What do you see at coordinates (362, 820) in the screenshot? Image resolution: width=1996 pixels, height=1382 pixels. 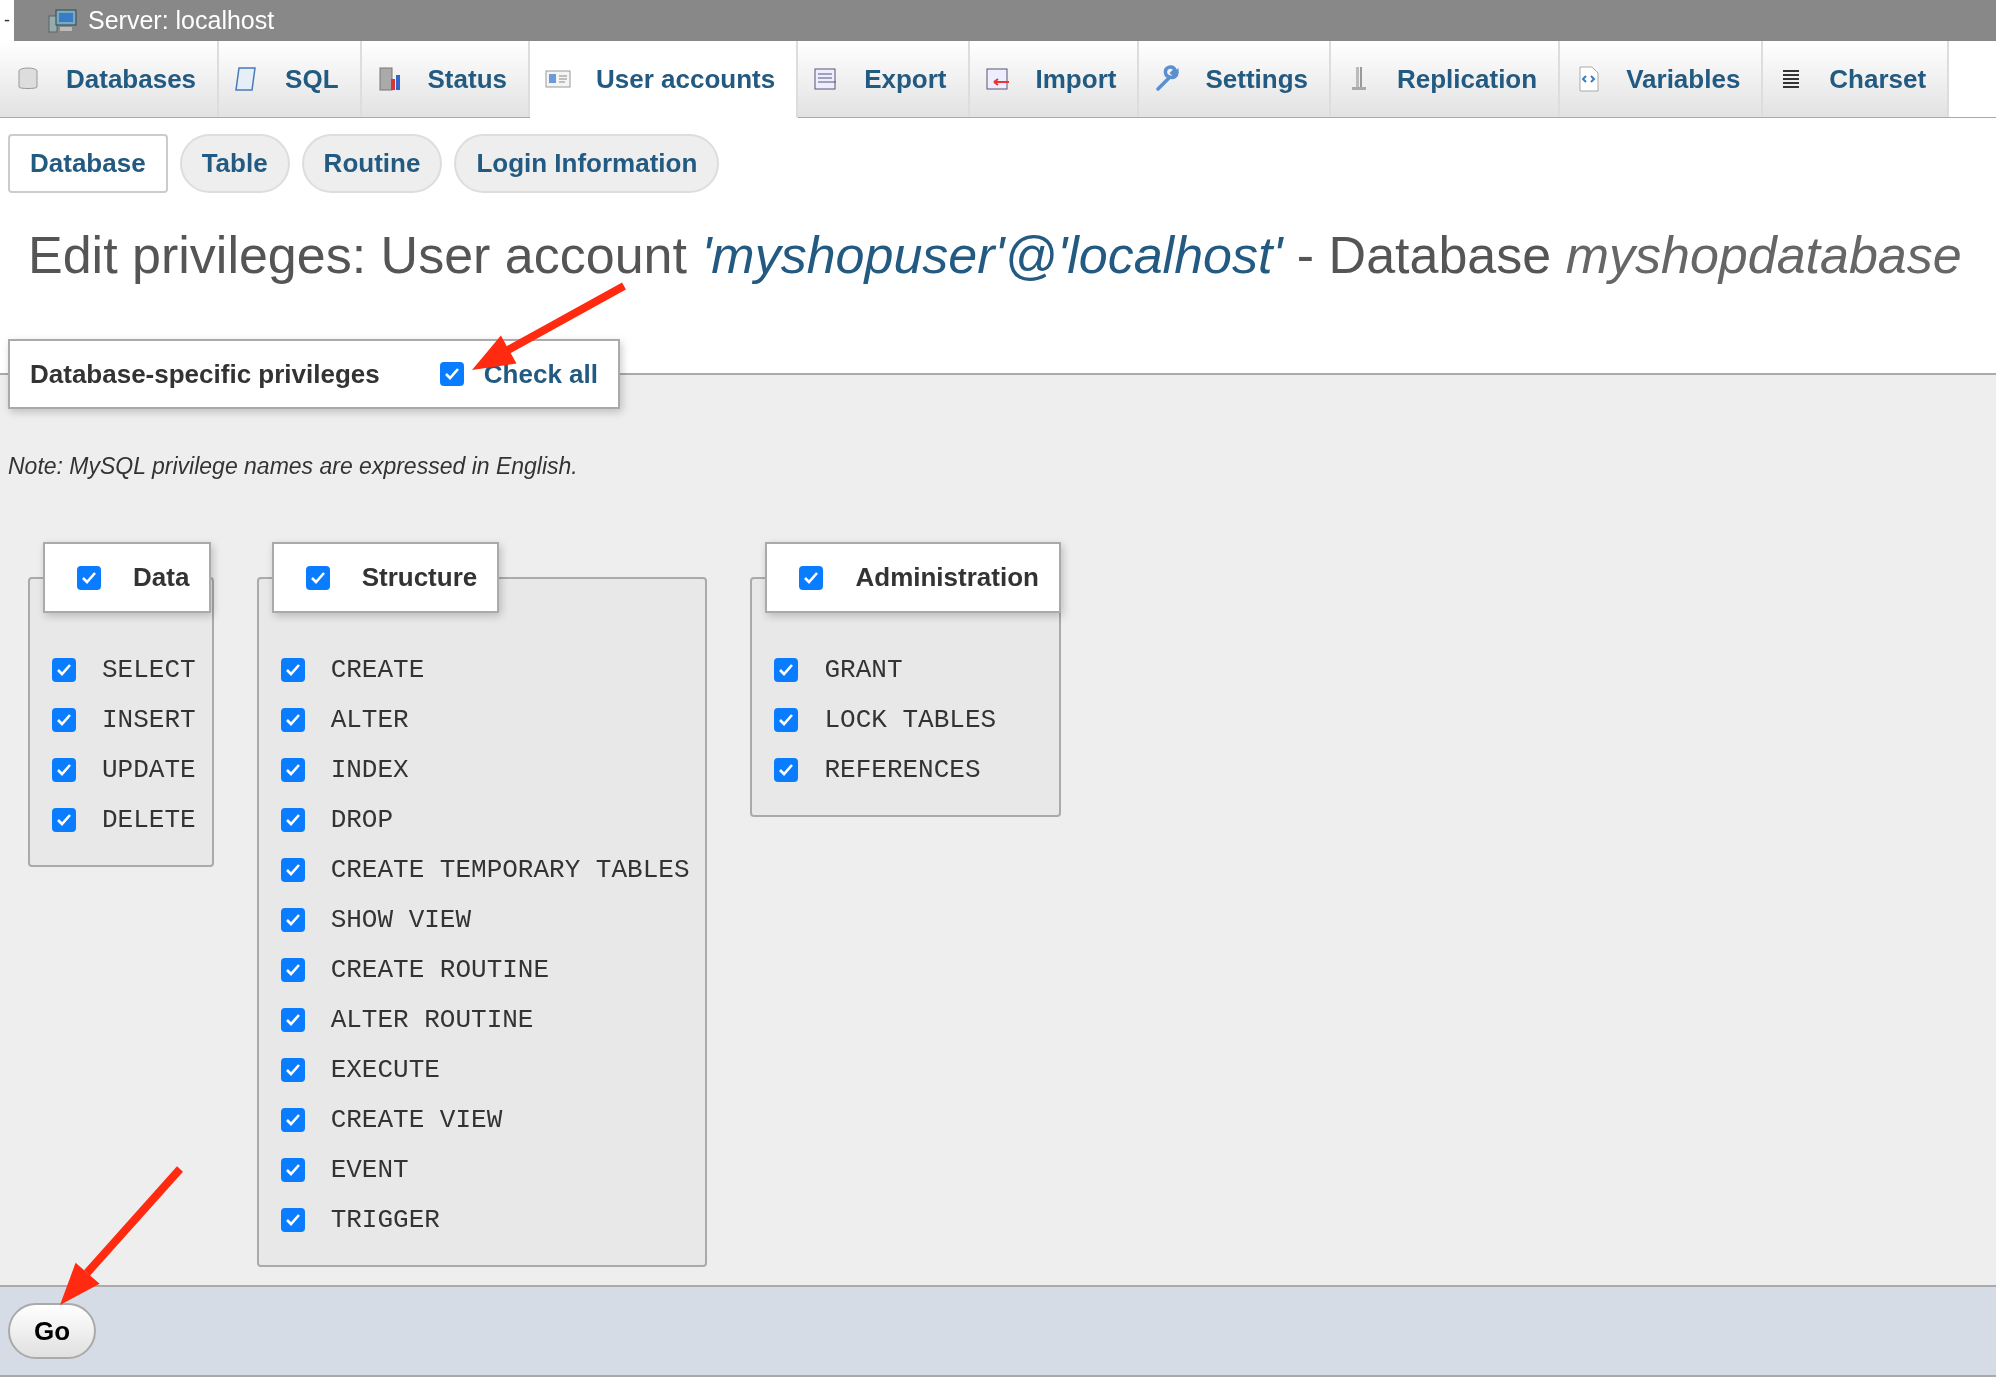 I see `privilege-label: DROP` at bounding box center [362, 820].